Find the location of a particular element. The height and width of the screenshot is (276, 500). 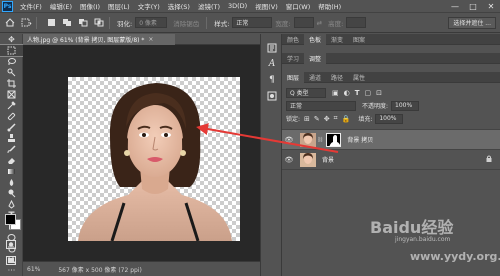

foreground-color-swatch is located at coordinates (10, 219).